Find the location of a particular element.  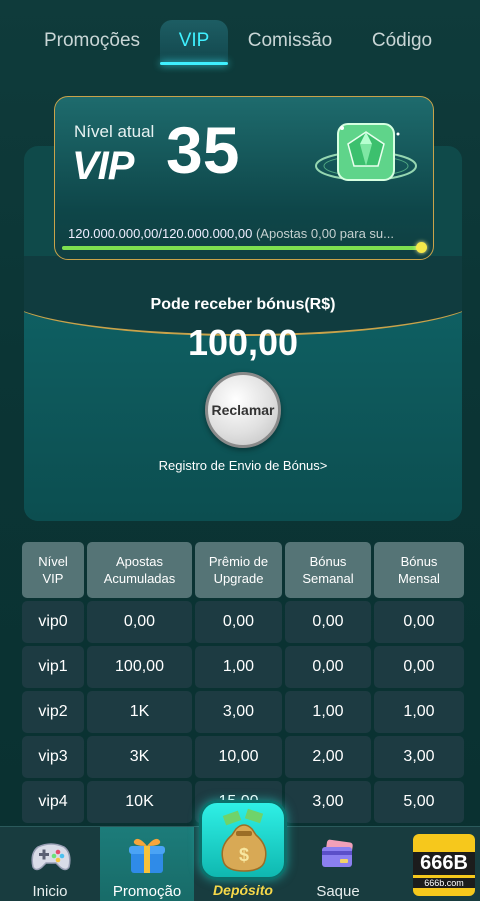

gift-box-icon is located at coordinates (147, 855).